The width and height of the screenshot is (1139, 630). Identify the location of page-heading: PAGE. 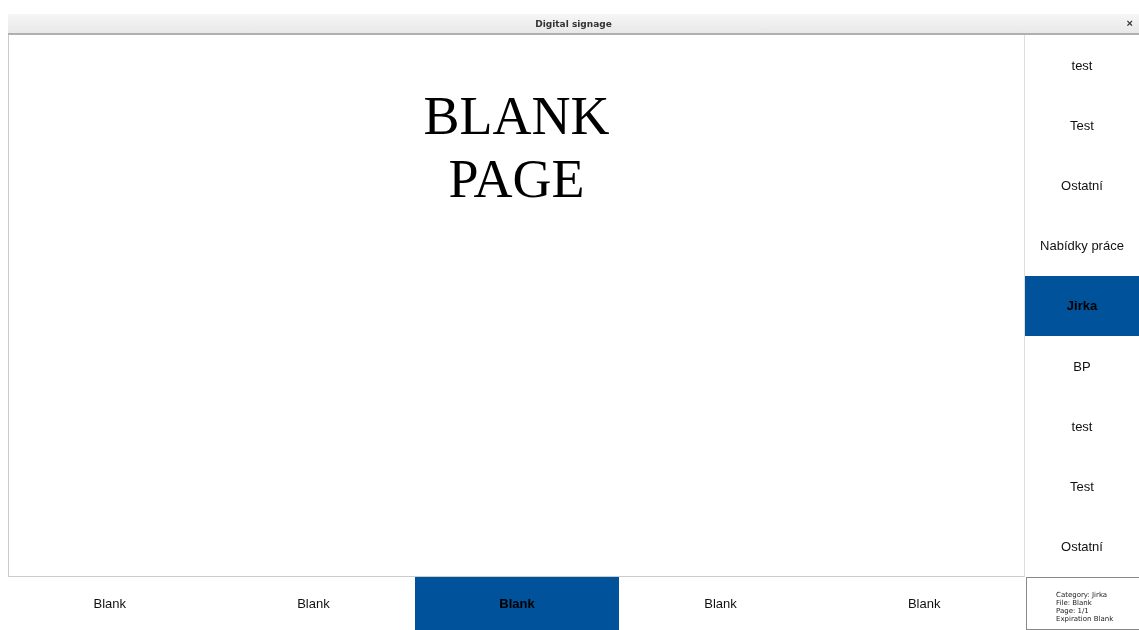
(516, 179).